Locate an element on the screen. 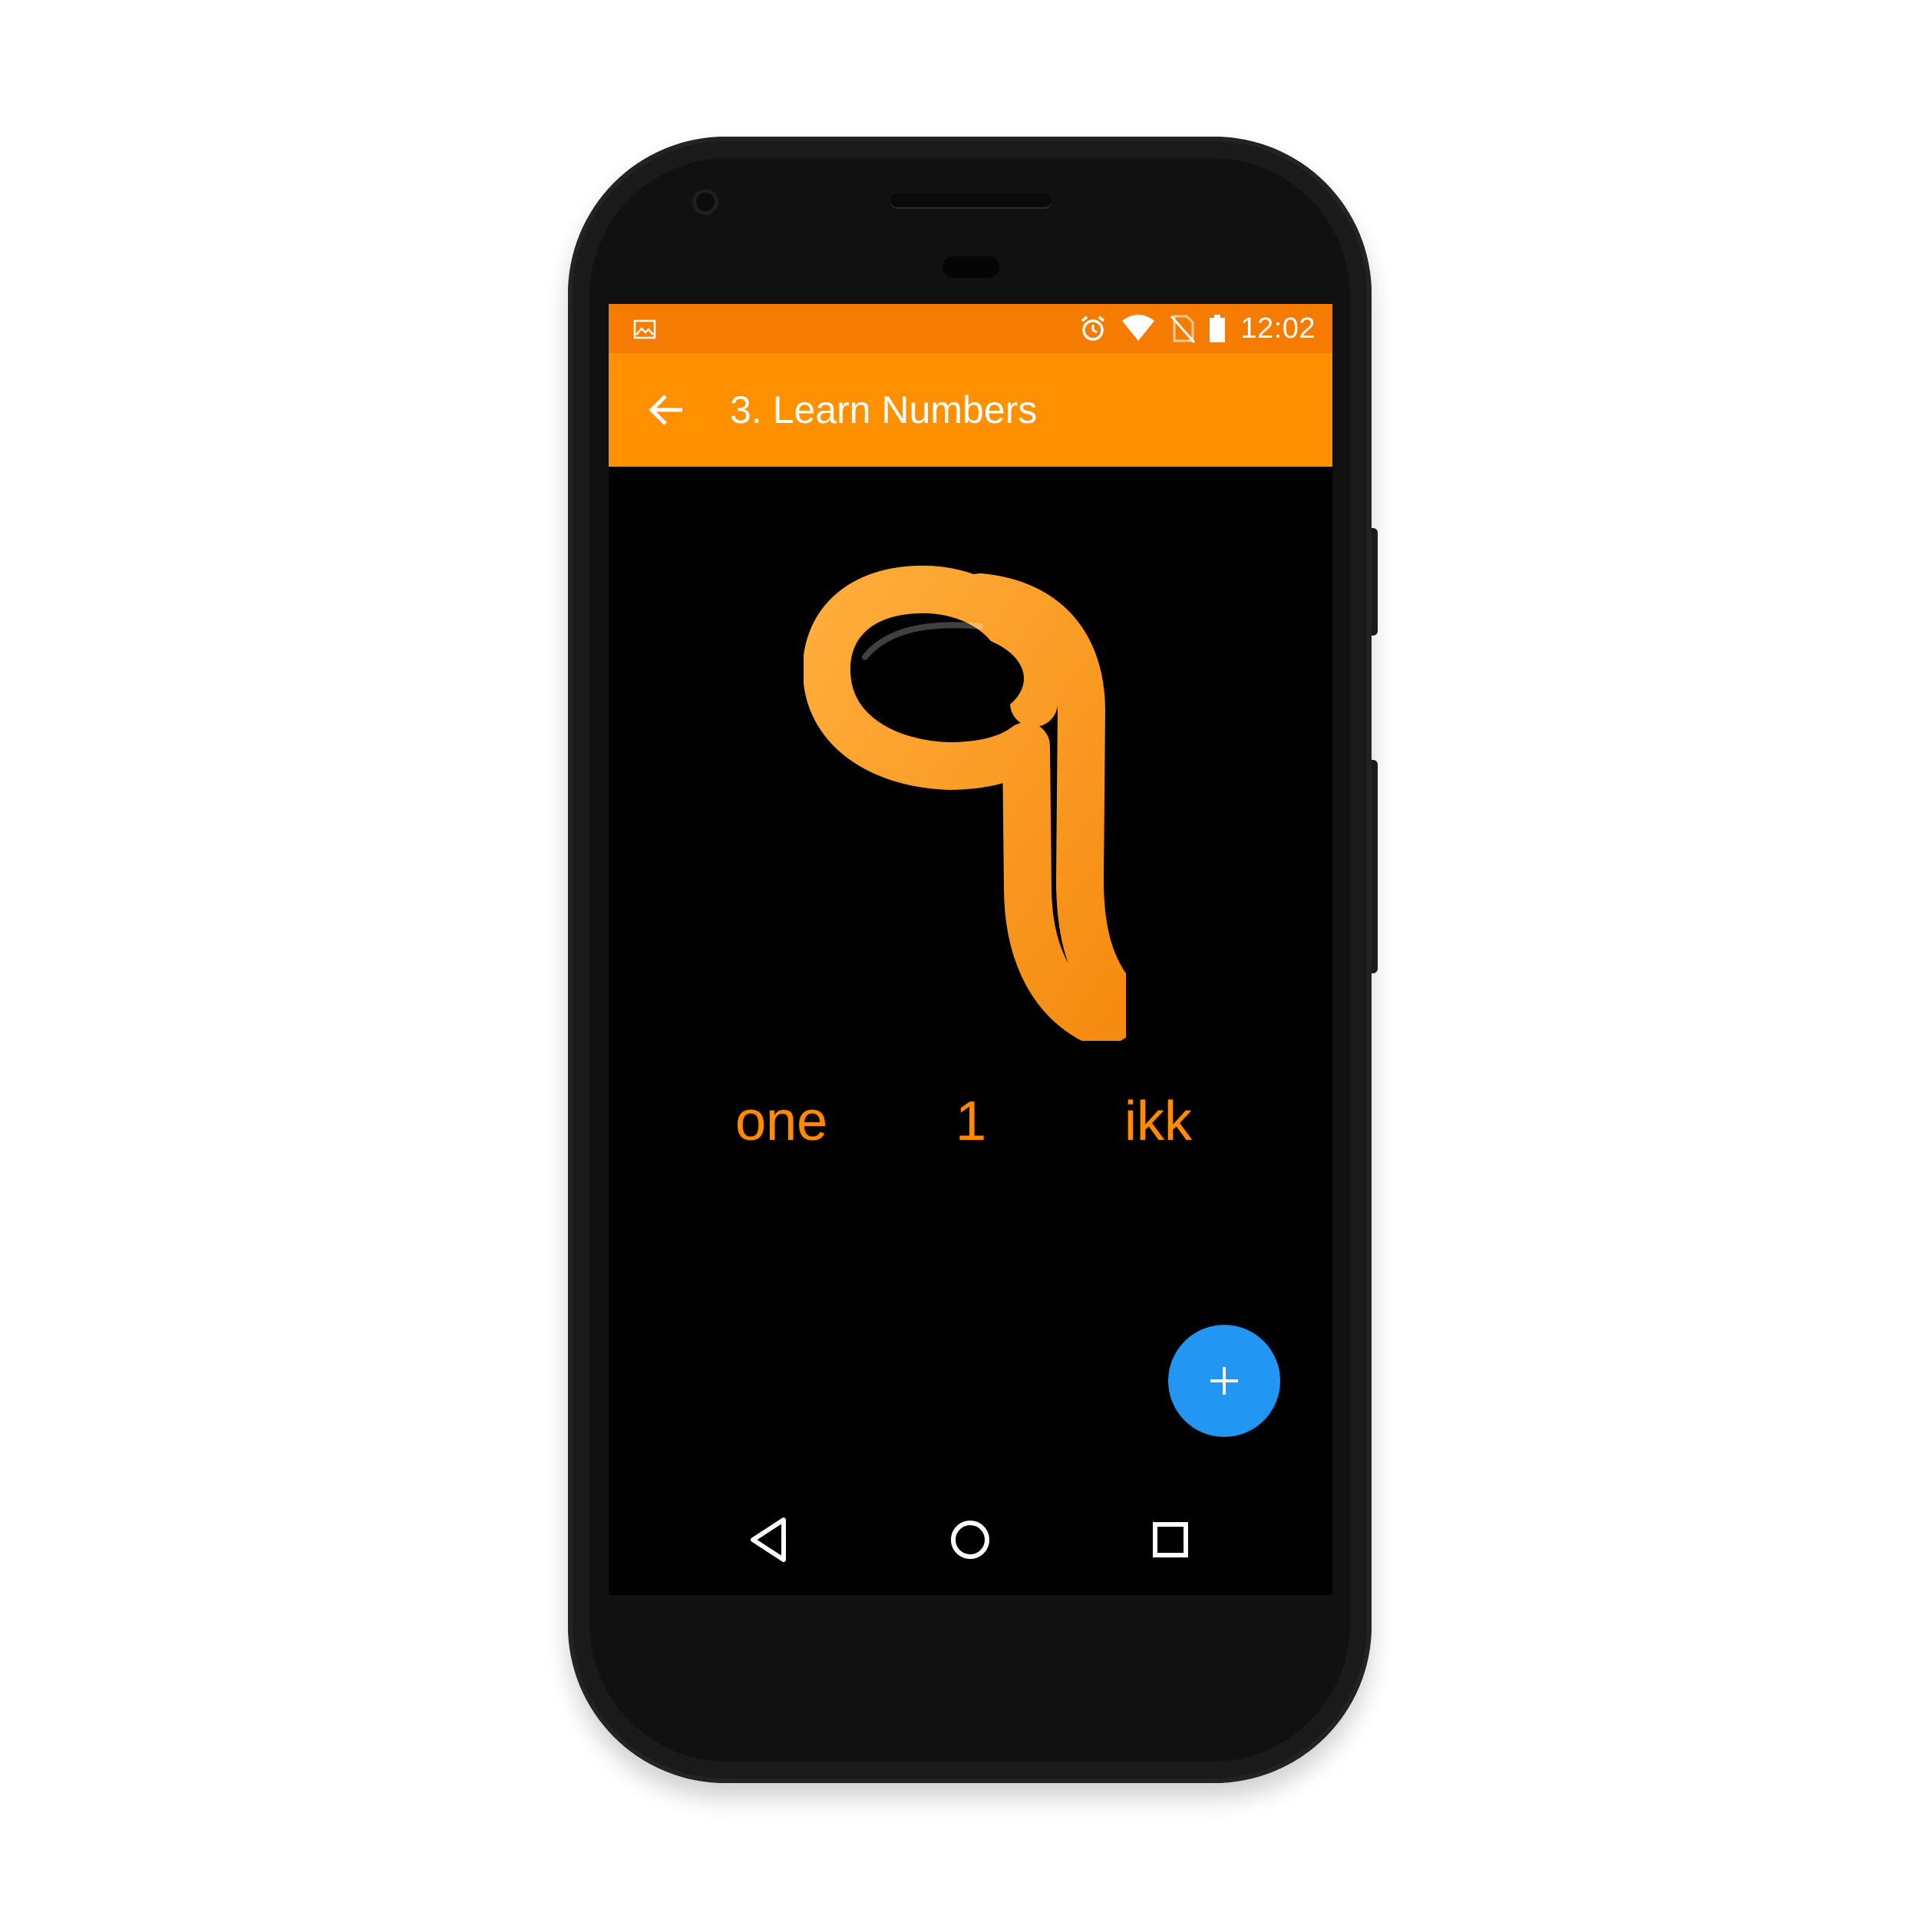 Image resolution: width=1928 pixels, height=1932 pixels. front-camera is located at coordinates (705, 202).